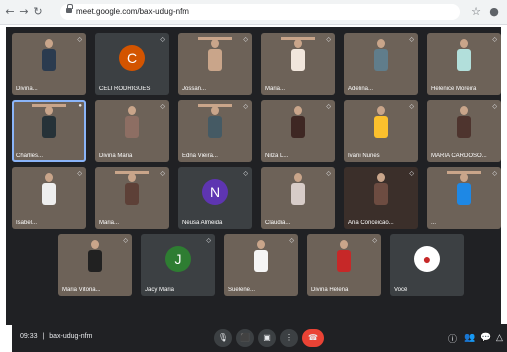  What do you see at coordinates (116, 156) in the screenshot?
I see `participant-name: Divina Maria` at bounding box center [116, 156].